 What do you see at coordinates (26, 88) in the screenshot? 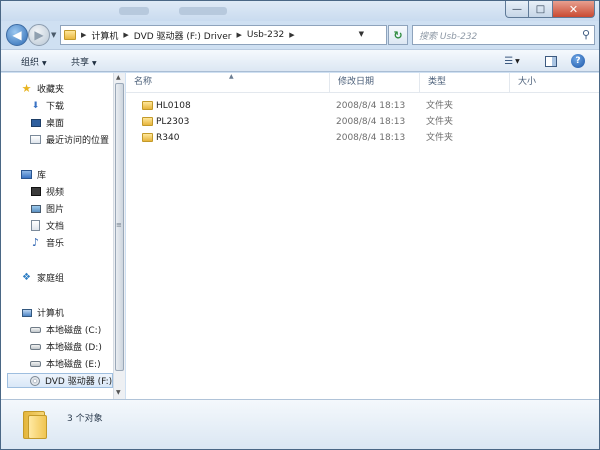
I see `star-icon: ★` at bounding box center [26, 88].